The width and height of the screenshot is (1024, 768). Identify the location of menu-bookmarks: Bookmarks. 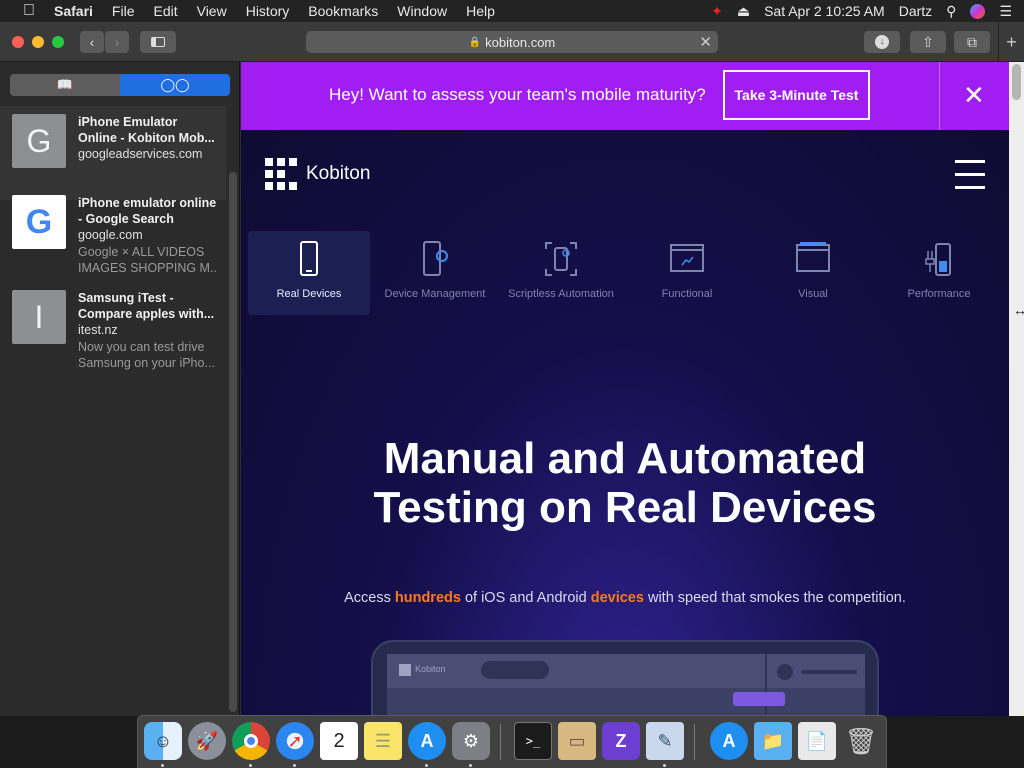
(343, 11).